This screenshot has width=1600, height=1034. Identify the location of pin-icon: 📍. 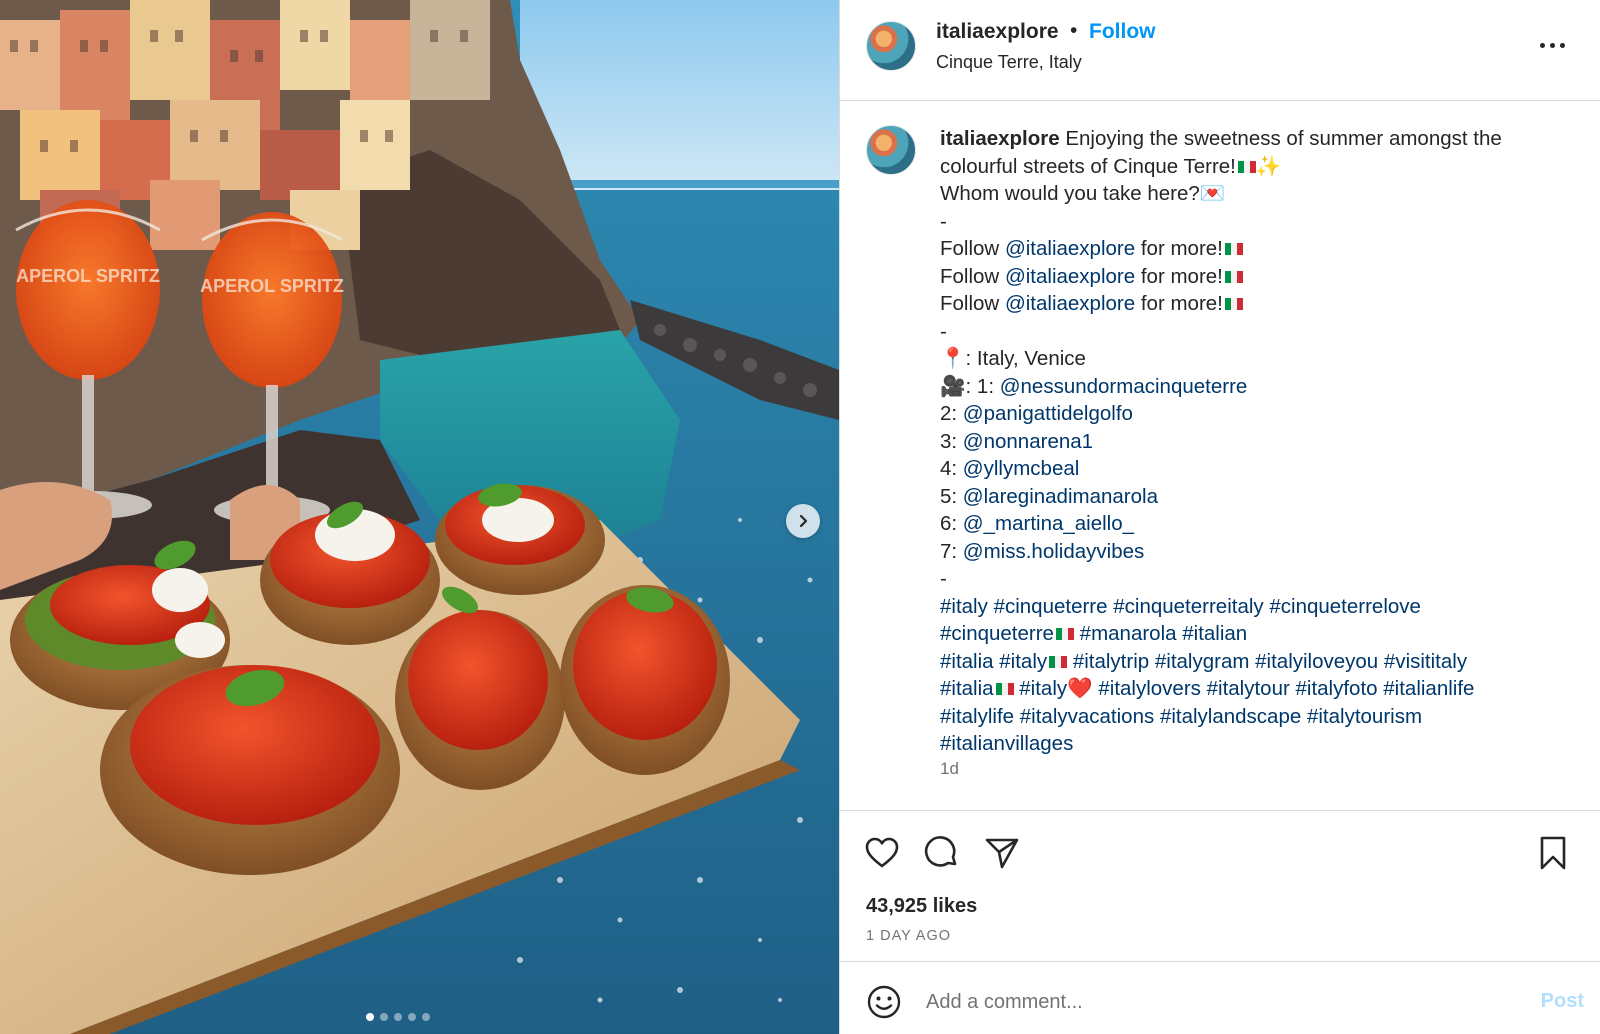
(953, 358).